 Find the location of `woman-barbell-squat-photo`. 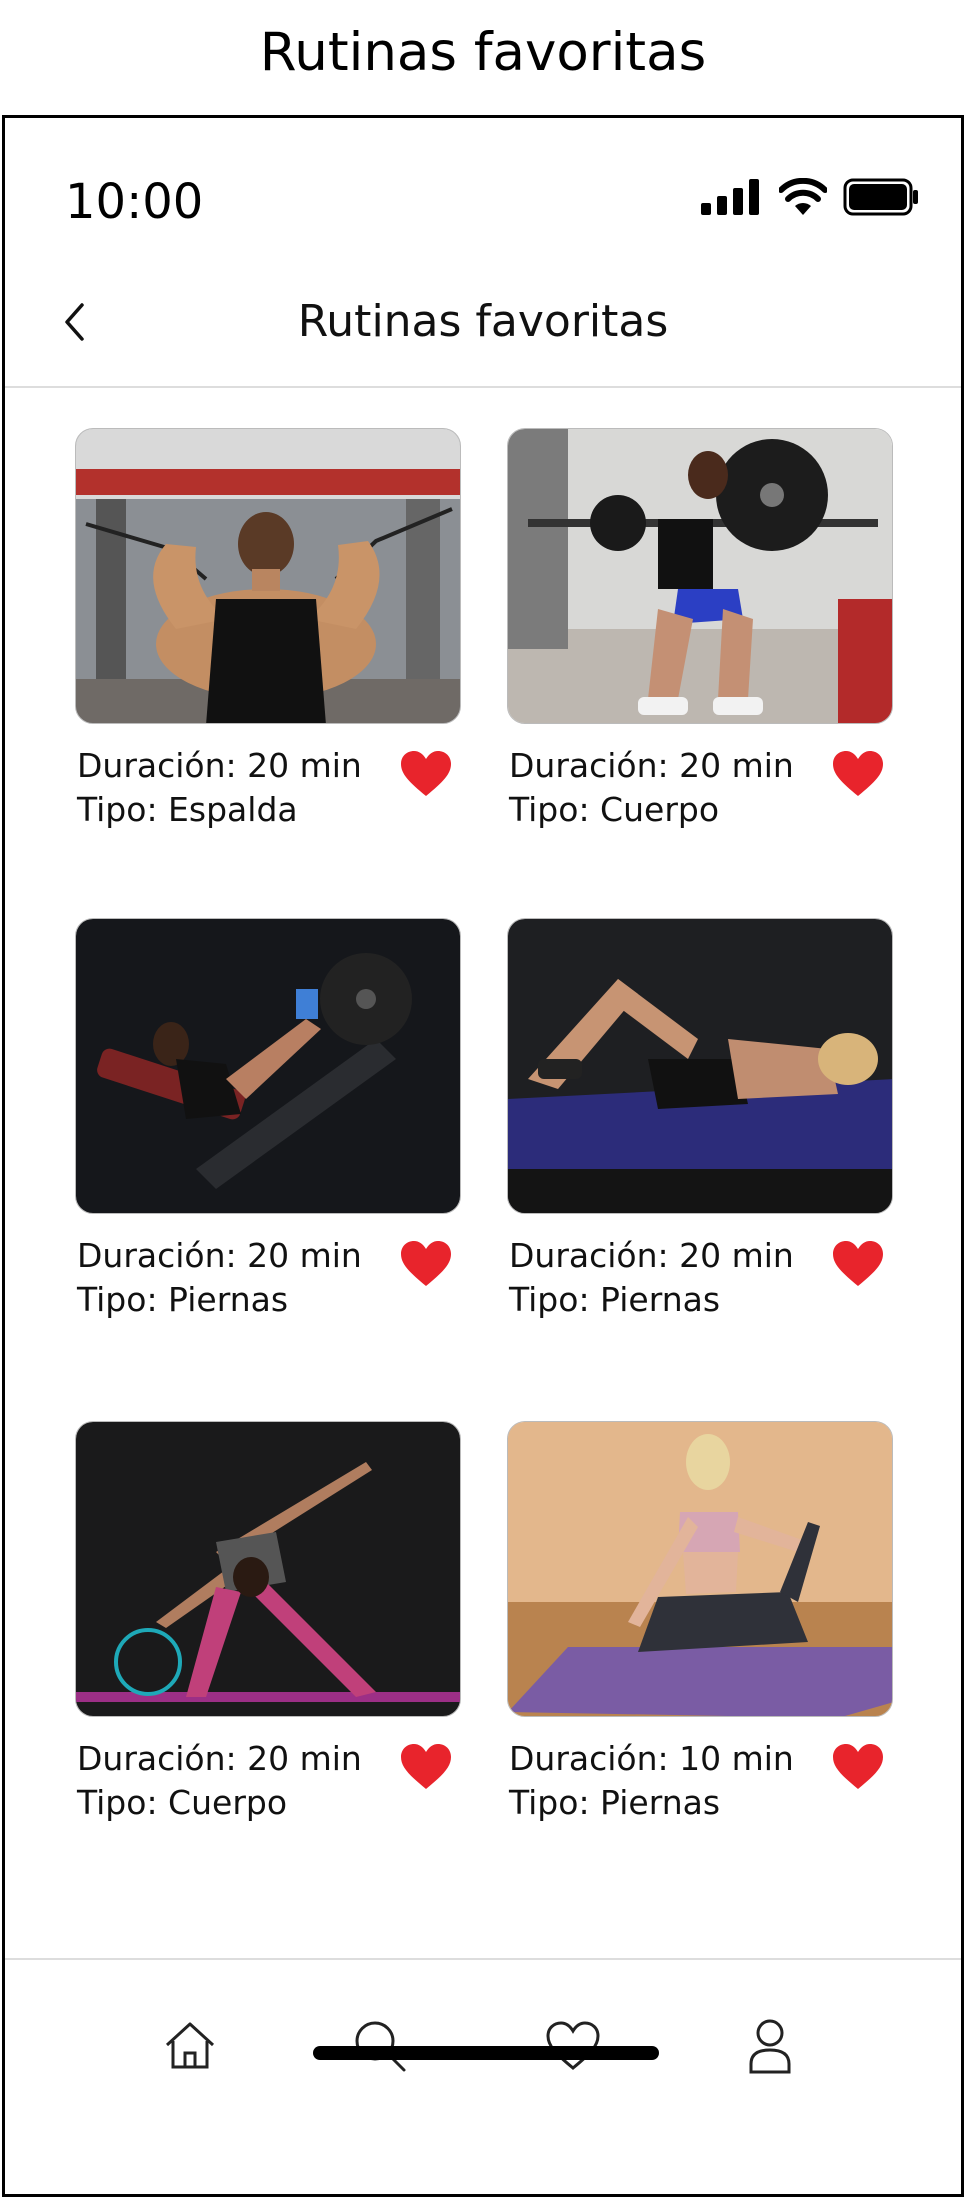

woman-barbell-squat-photo is located at coordinates (700, 576).